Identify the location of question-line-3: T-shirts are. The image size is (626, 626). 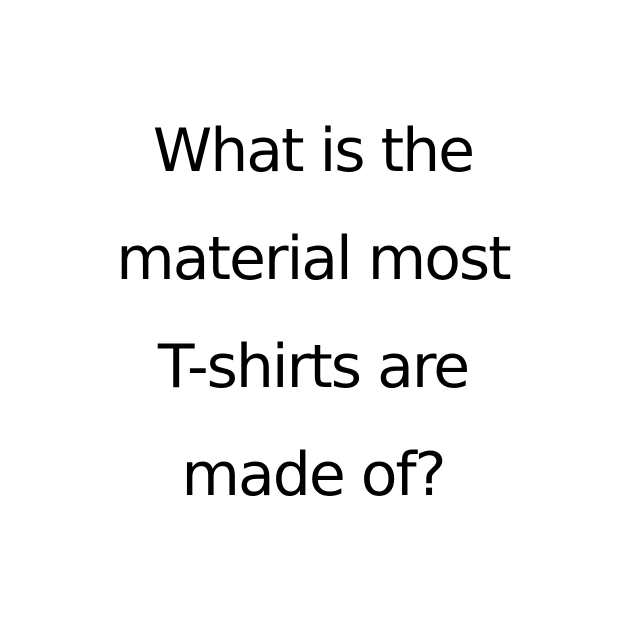
(313, 367).